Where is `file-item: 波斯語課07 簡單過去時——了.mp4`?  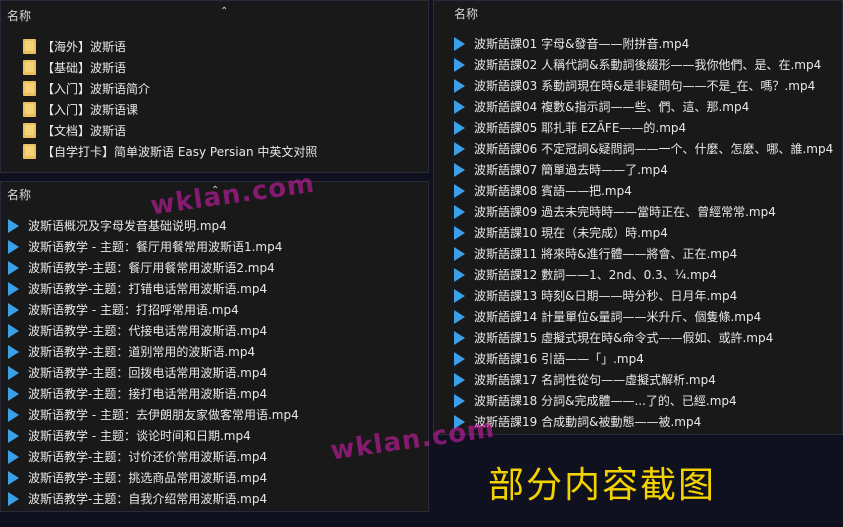 file-item: 波斯語課07 簡單過去時——了.mp4 is located at coordinates (648, 169).